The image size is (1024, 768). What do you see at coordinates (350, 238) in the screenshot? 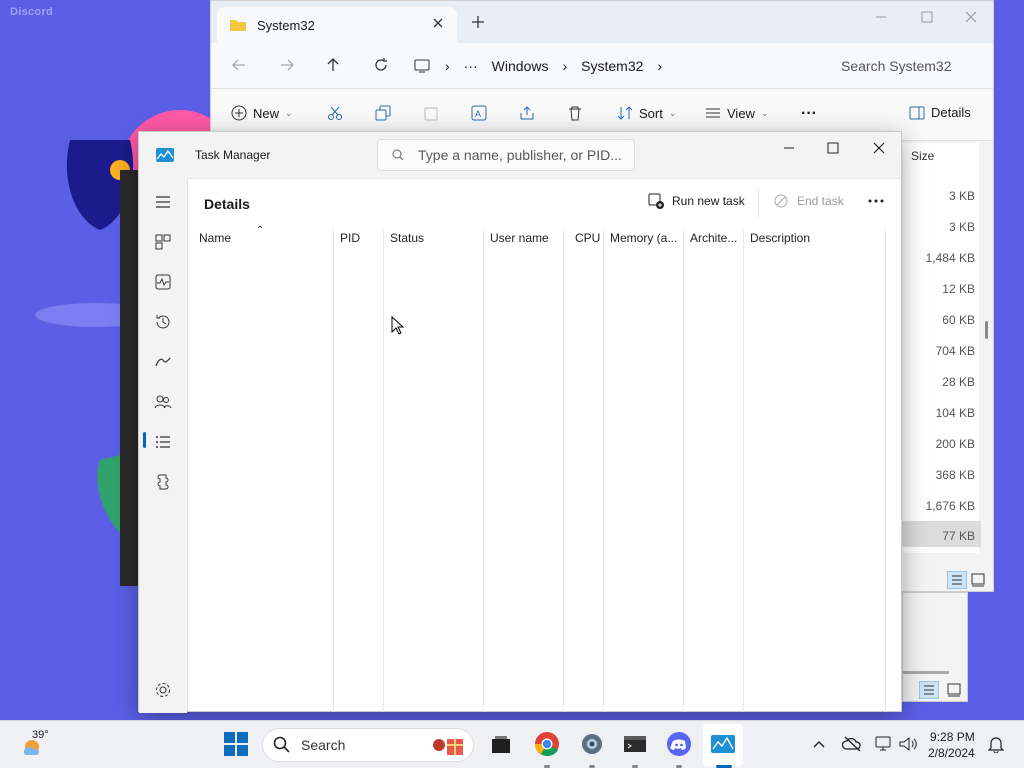
I see `column-header-pid: PID` at bounding box center [350, 238].